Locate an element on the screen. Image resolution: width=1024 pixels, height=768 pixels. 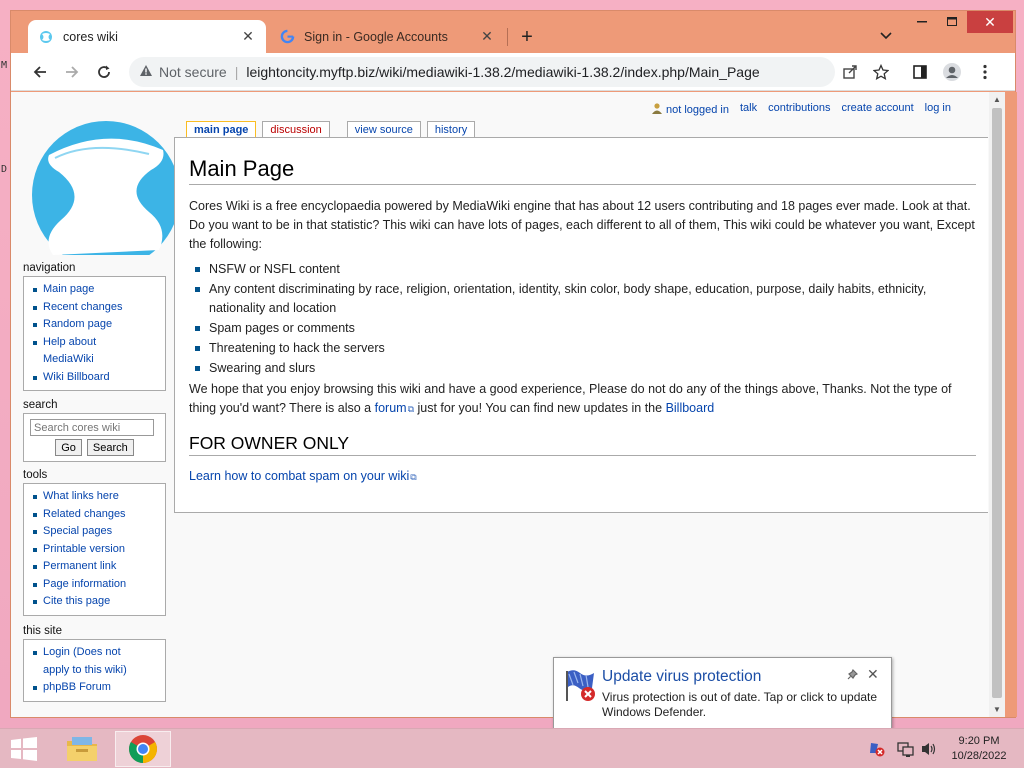
site-login-link: Login (Does not apply to this wiki) is located at coordinates (96, 661).